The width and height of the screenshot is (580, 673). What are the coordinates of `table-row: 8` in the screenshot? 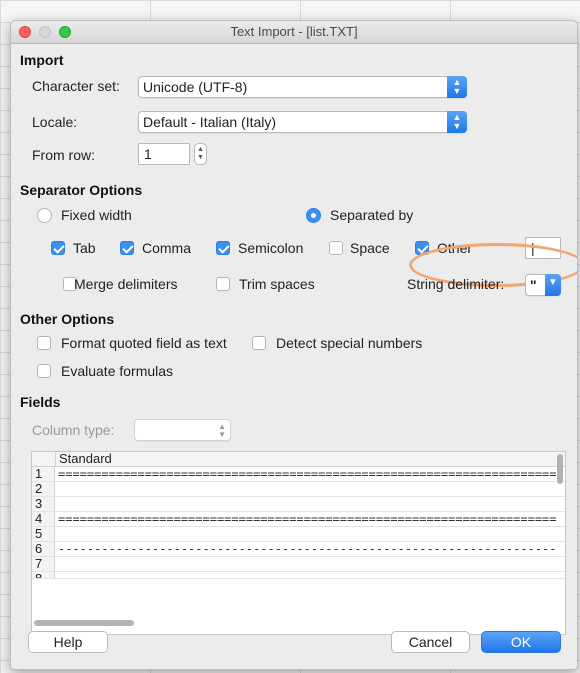 It's located at (298, 575).